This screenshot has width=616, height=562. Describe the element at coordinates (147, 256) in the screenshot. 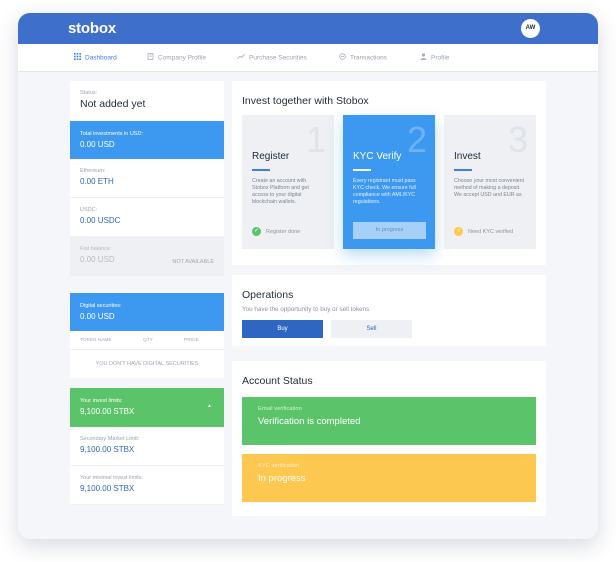

I see `fiat-balance-row: Fiat balance: 0.00 USD NOT AVAILABLE` at that location.